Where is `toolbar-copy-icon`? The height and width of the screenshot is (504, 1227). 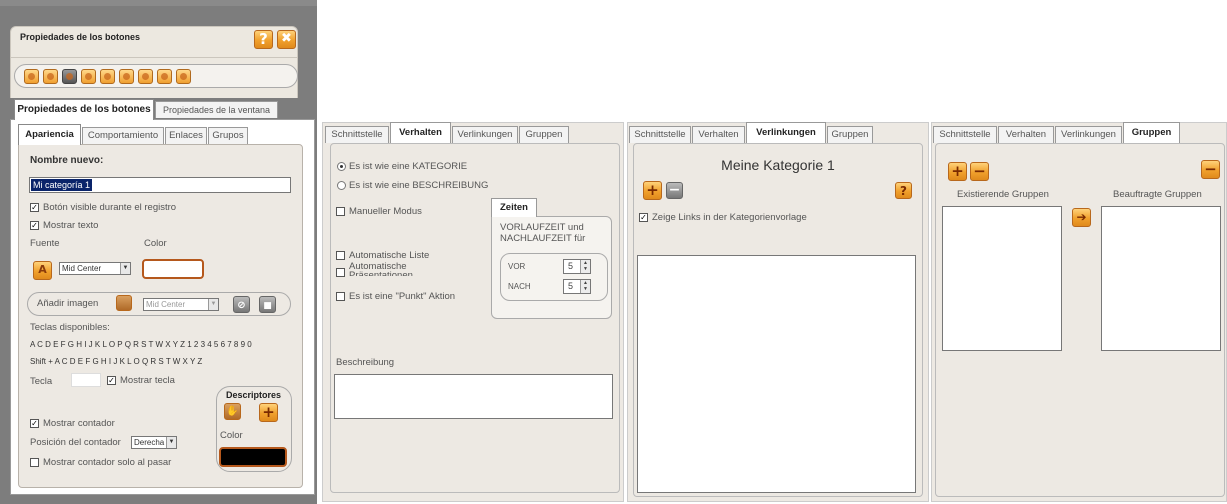 toolbar-copy-icon is located at coordinates (183, 76).